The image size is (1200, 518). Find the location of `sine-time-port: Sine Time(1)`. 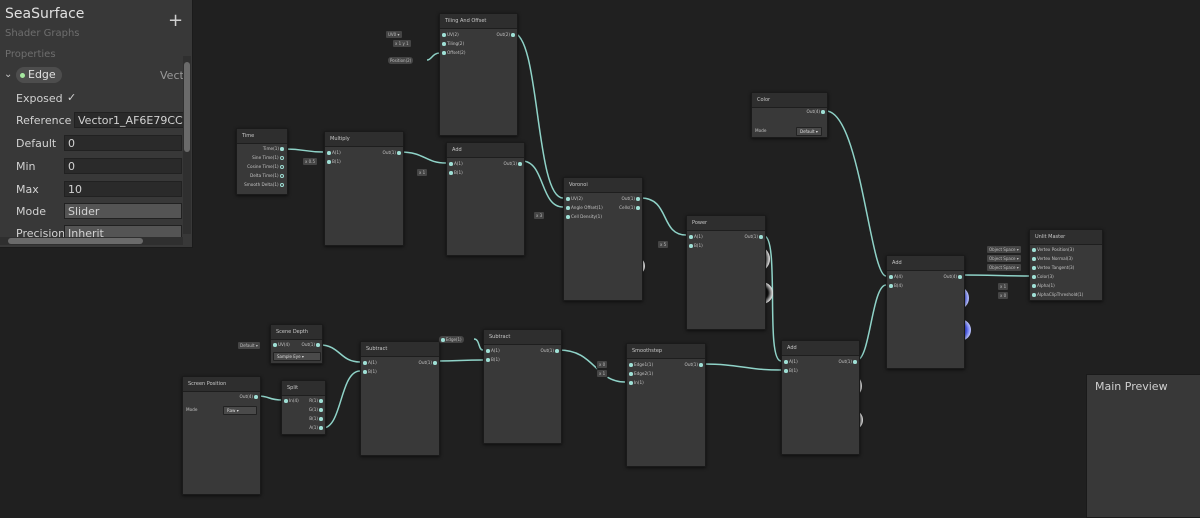

sine-time-port: Sine Time(1) is located at coordinates (268, 158).